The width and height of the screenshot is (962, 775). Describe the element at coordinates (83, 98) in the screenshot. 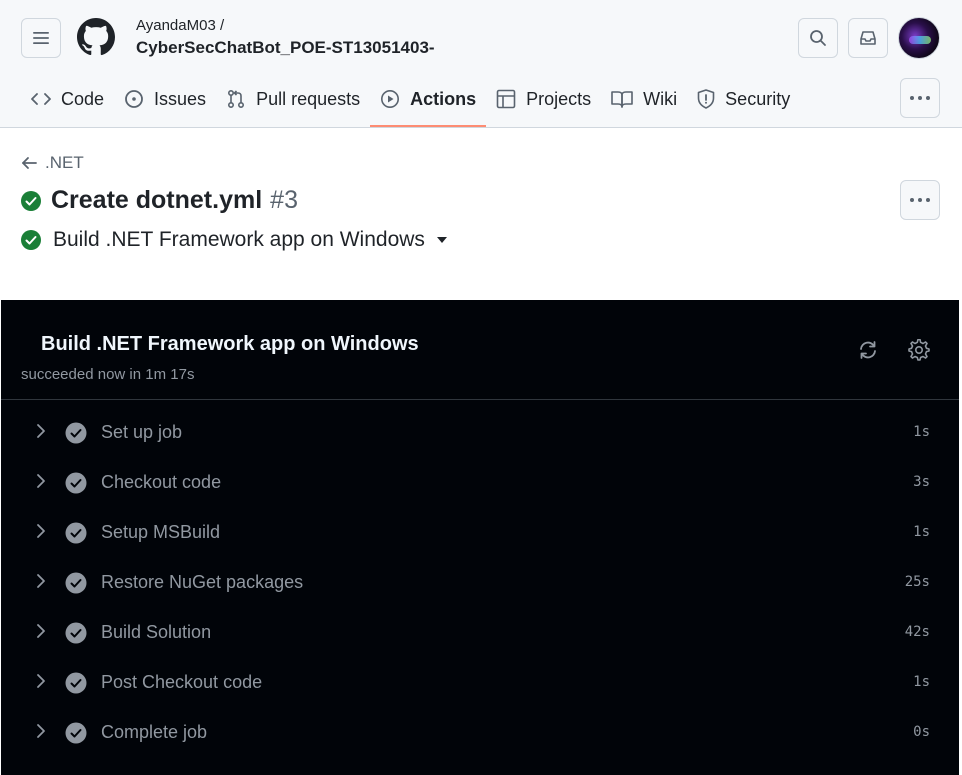

I see `tab-code-label: Code` at that location.